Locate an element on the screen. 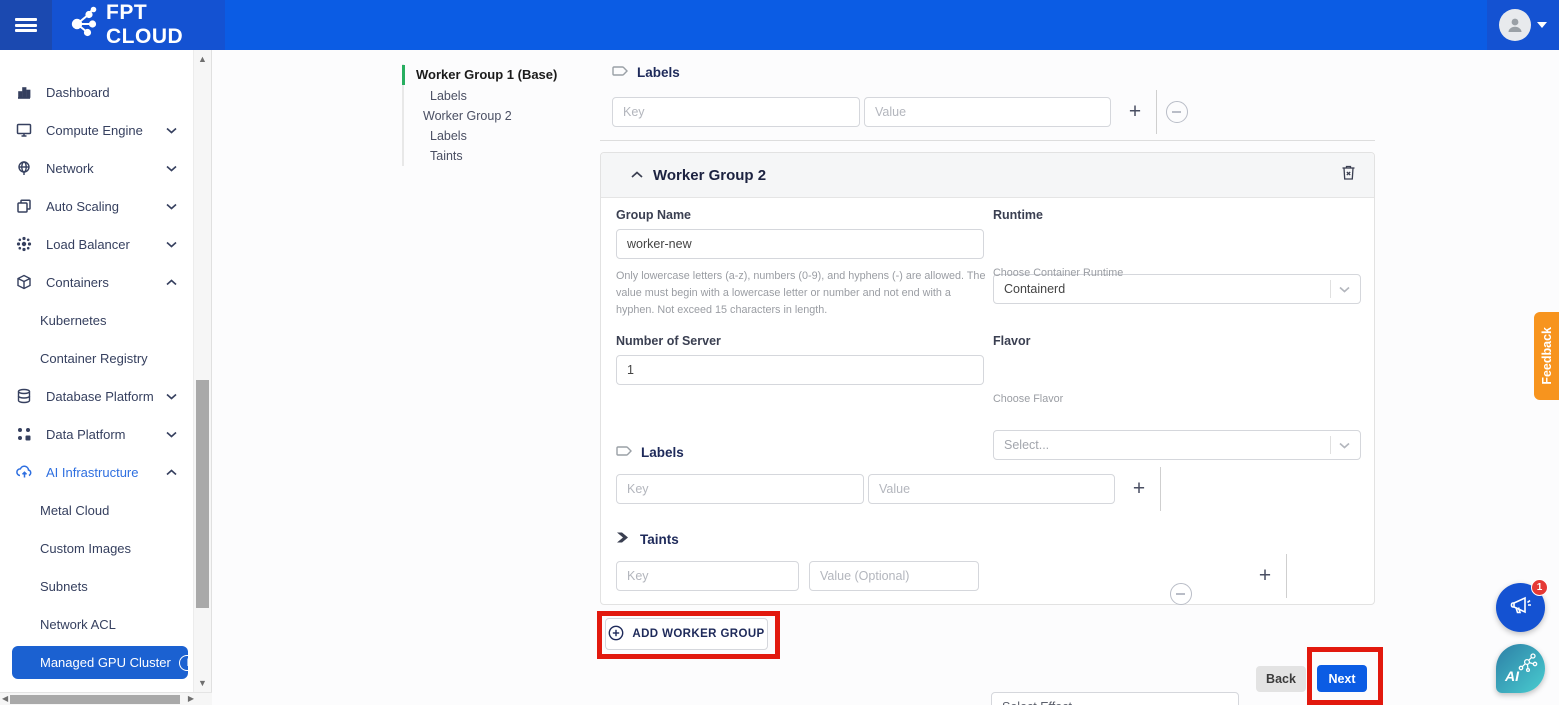 This screenshot has width=1559, height=705. wg1-add-label-button: + is located at coordinates (1135, 112).